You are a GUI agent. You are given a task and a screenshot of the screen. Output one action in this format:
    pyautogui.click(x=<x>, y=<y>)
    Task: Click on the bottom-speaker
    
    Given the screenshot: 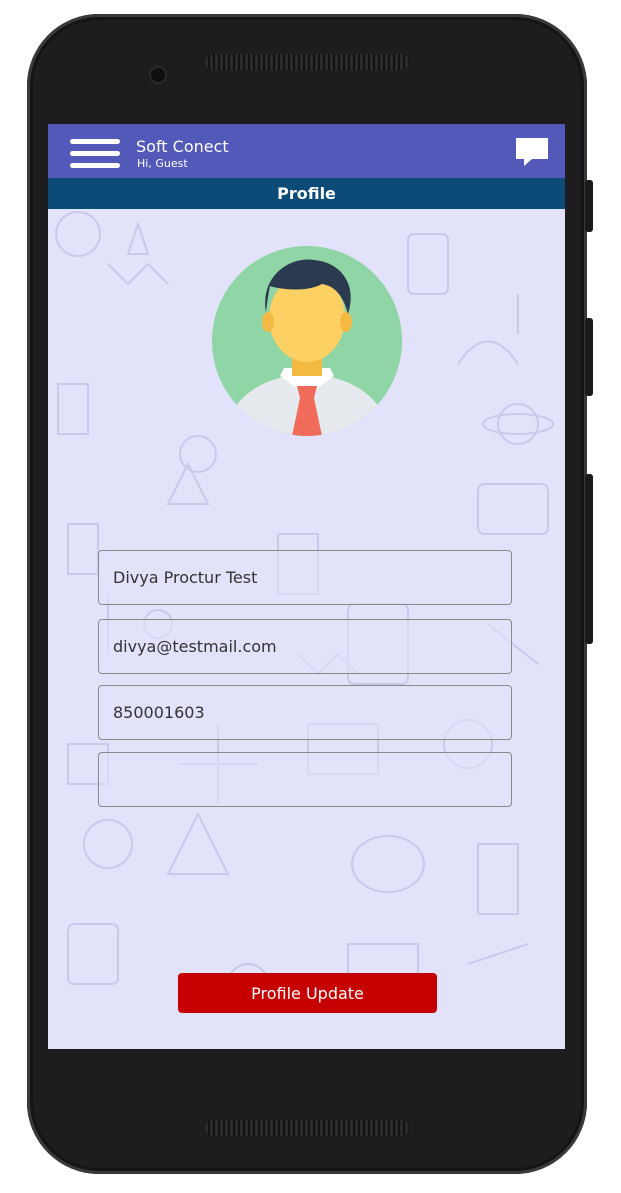 What is the action you would take?
    pyautogui.click(x=307, y=1128)
    